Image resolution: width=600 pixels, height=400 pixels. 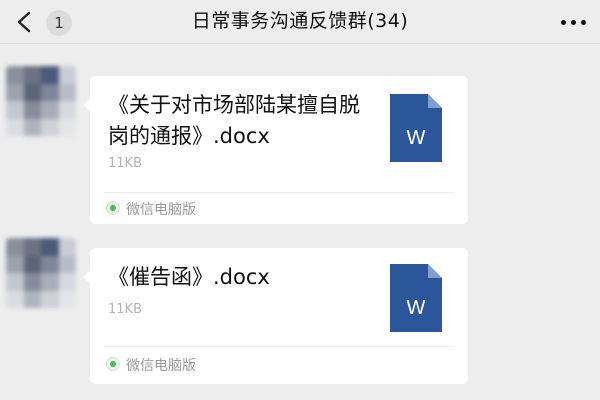 I want to click on more-dots-icon, so click(x=563, y=22).